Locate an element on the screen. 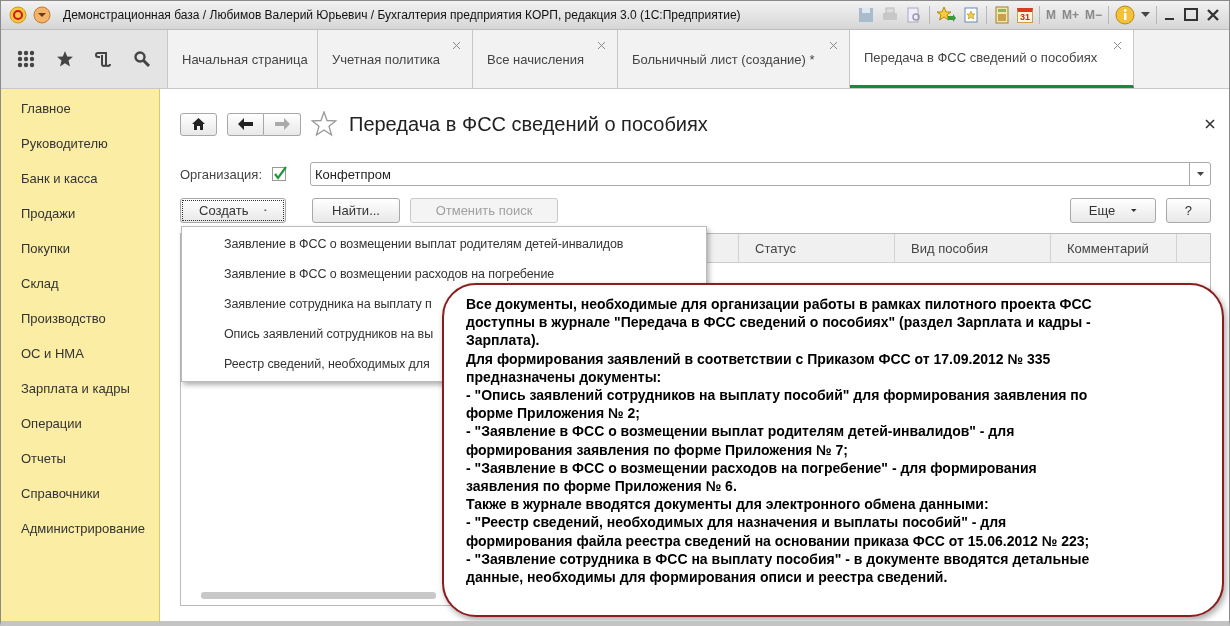 The height and width of the screenshot is (626, 1230). callout-text: формирования заявления по форме Приложения № 7; is located at coordinates (657, 449).